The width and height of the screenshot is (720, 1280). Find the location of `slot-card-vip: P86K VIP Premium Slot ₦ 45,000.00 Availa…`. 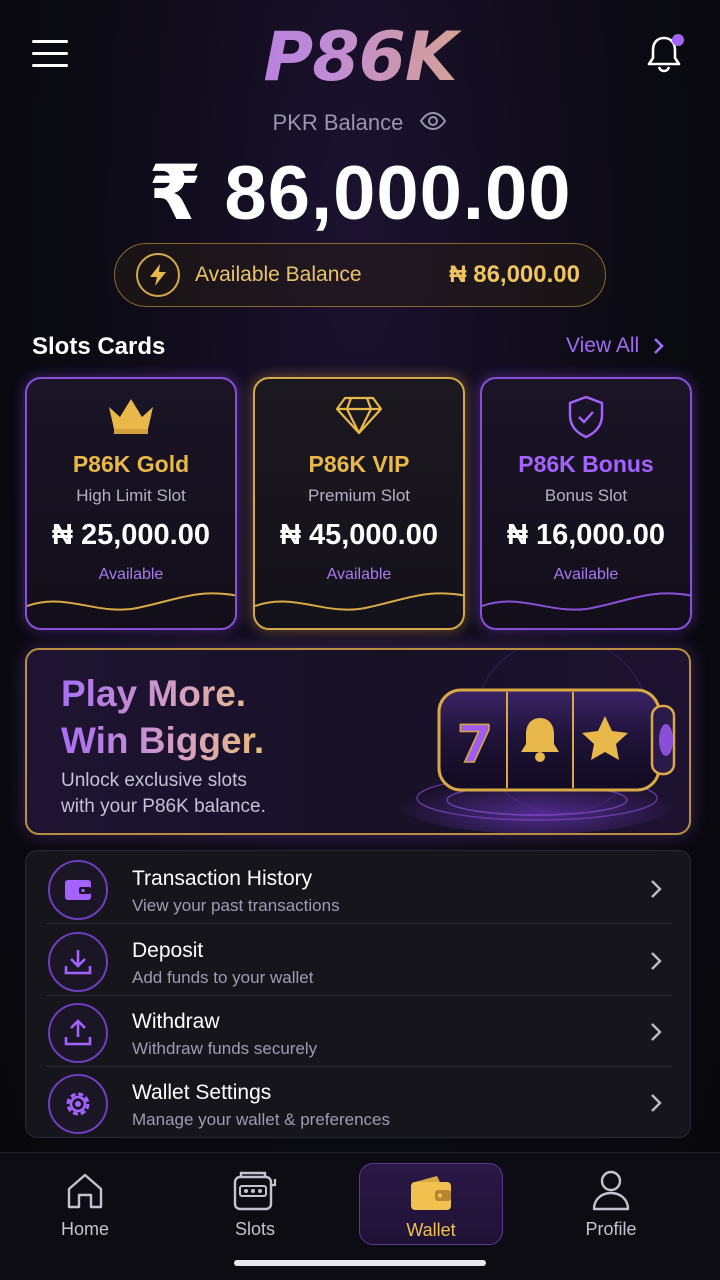

slot-card-vip: P86K VIP Premium Slot ₦ 45,000.00 Availa… is located at coordinates (359, 503).